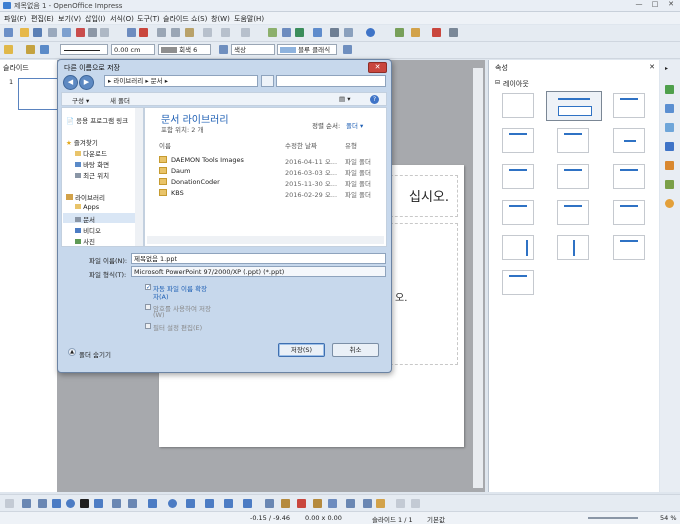 This screenshot has width=680, height=524. Describe the element at coordinates (30, 49) in the screenshot. I see `line-end-icon` at that location.